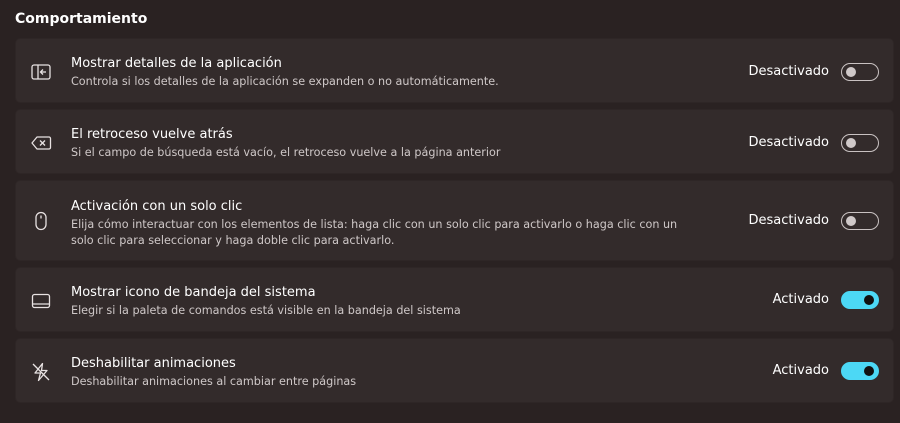  I want to click on app-details-toggle, so click(860, 72).